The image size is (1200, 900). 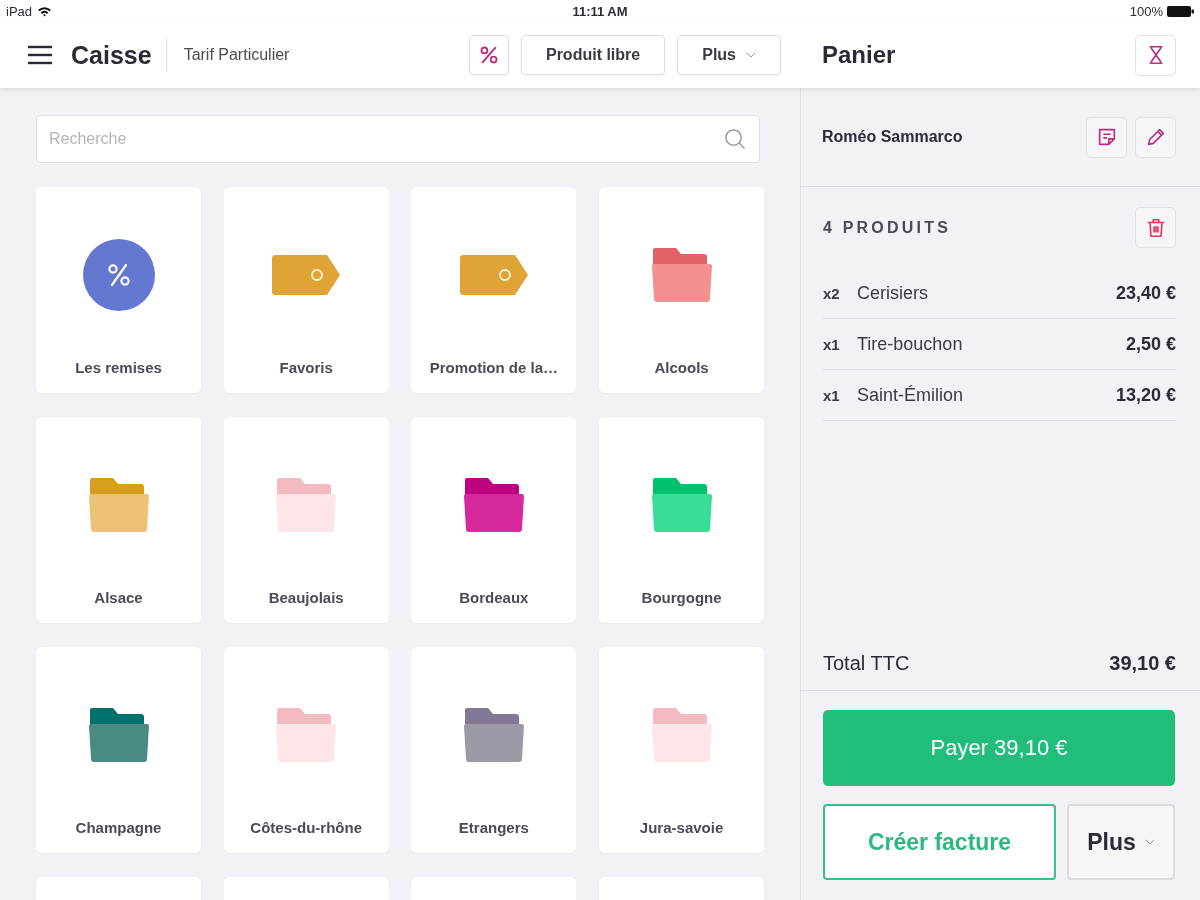 What do you see at coordinates (118, 290) in the screenshot?
I see `category-tile: Les remises` at bounding box center [118, 290].